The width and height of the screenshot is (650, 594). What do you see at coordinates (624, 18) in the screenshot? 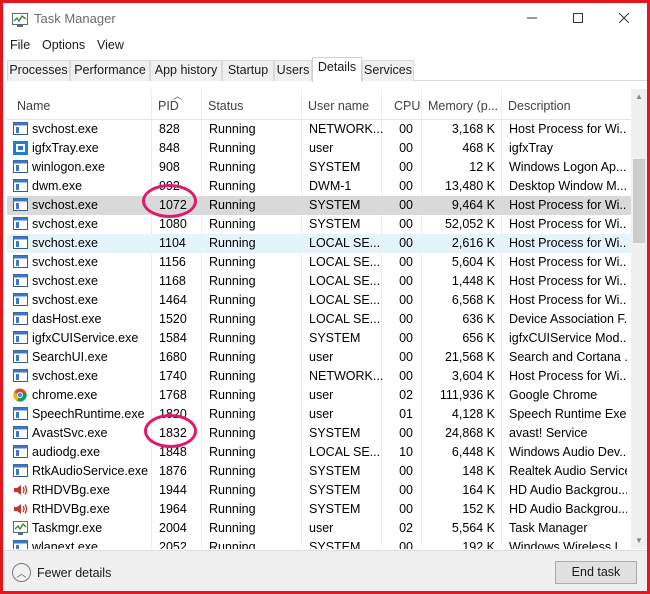
I see `close-button` at bounding box center [624, 18].